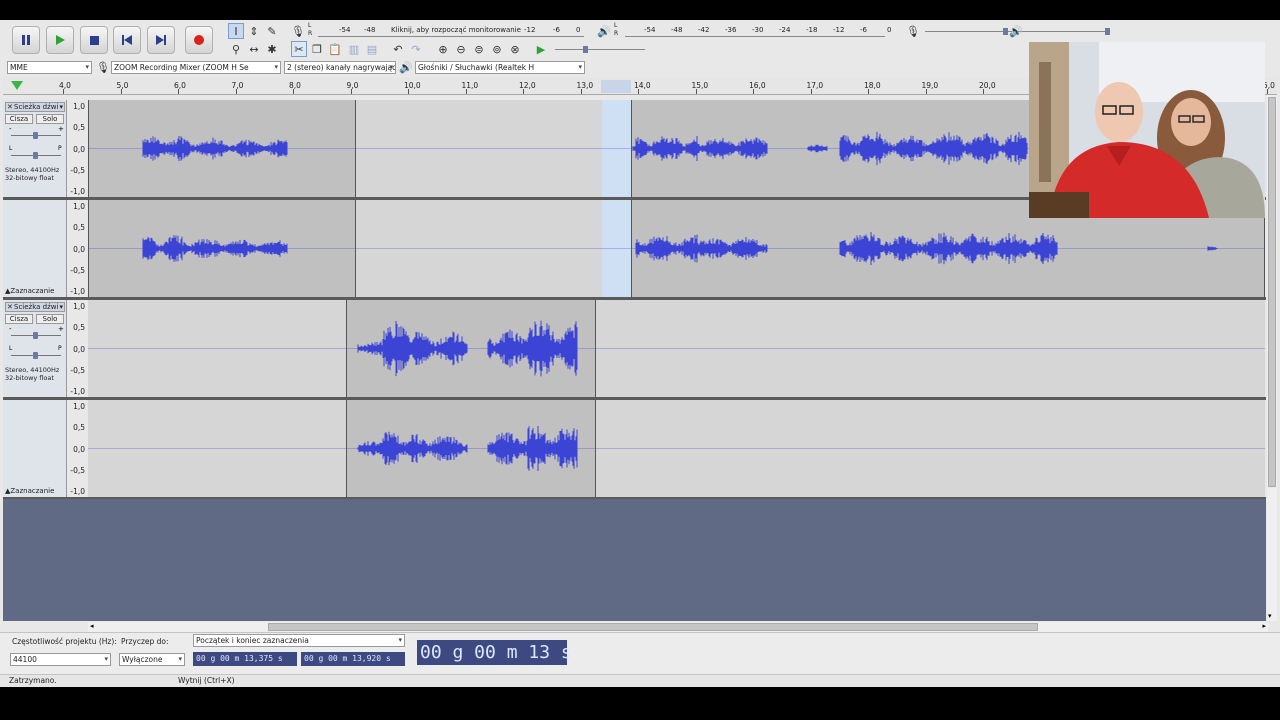 This screenshot has width=1280, height=720. Describe the element at coordinates (604, 31) in the screenshot. I see `speaker-icon: 🔊` at that location.